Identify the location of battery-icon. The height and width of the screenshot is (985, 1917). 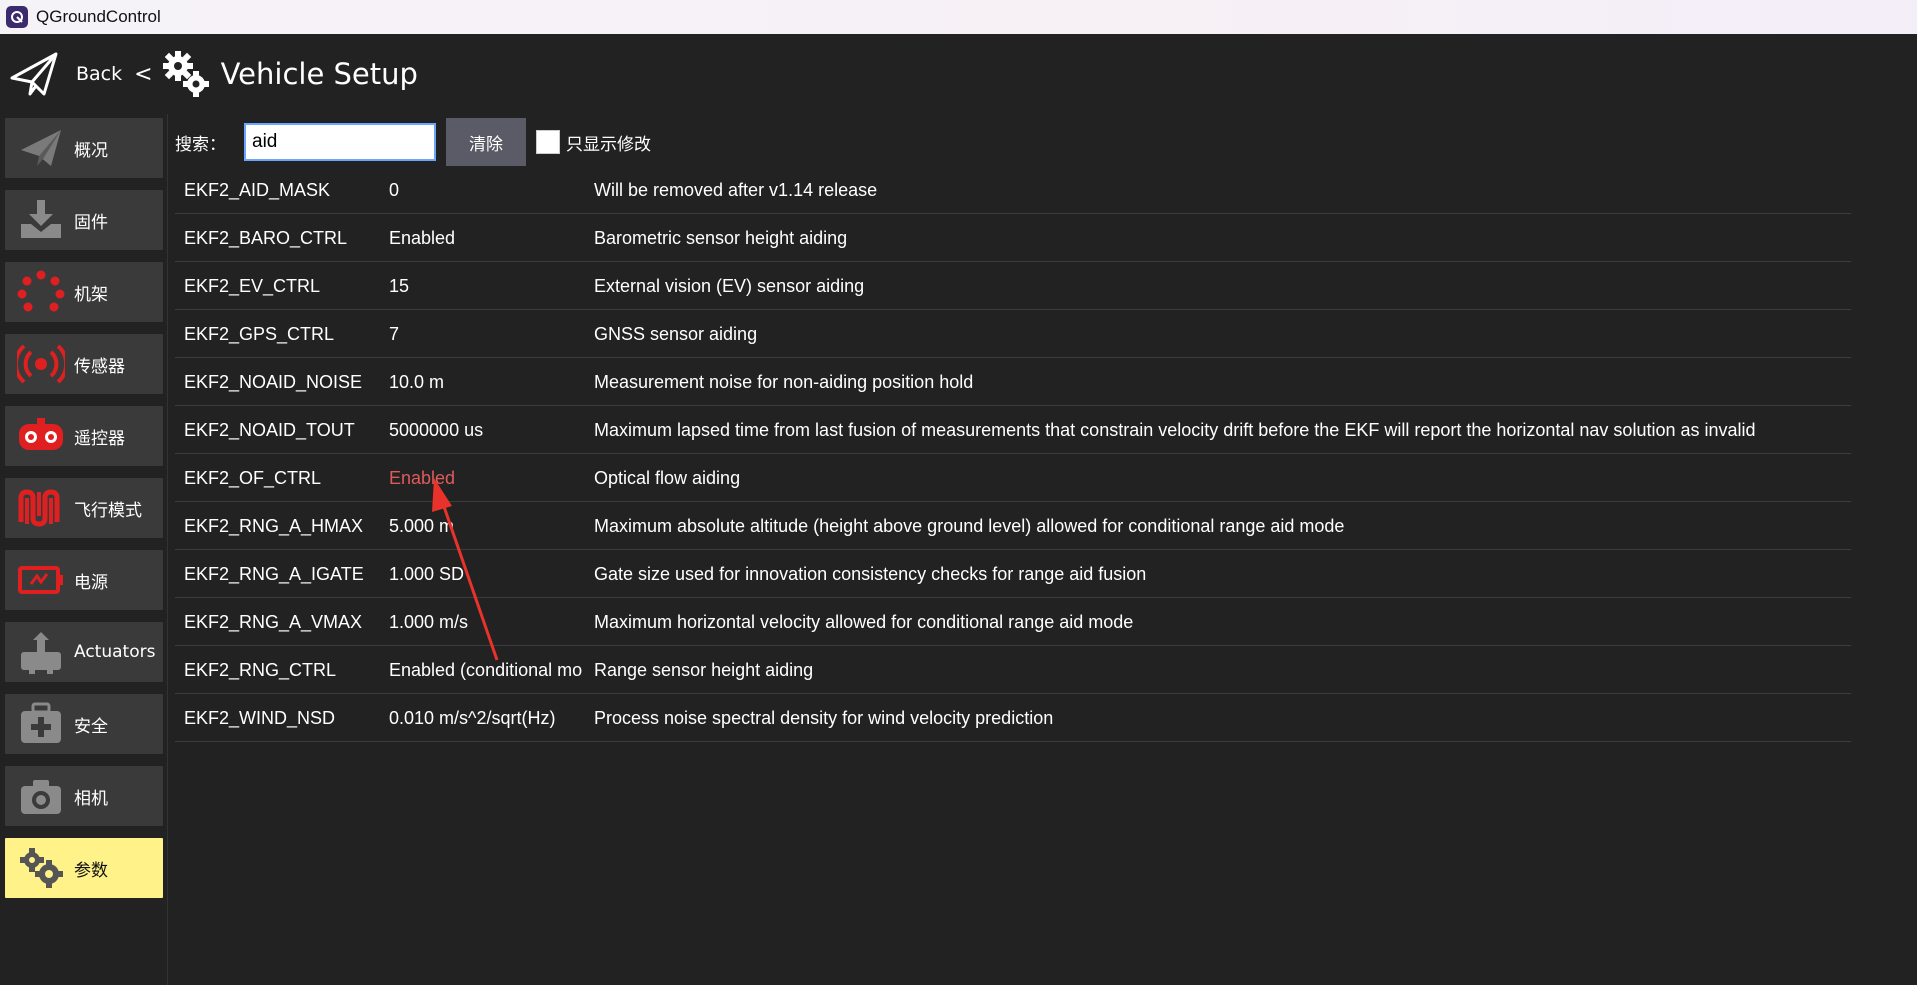
(40, 580).